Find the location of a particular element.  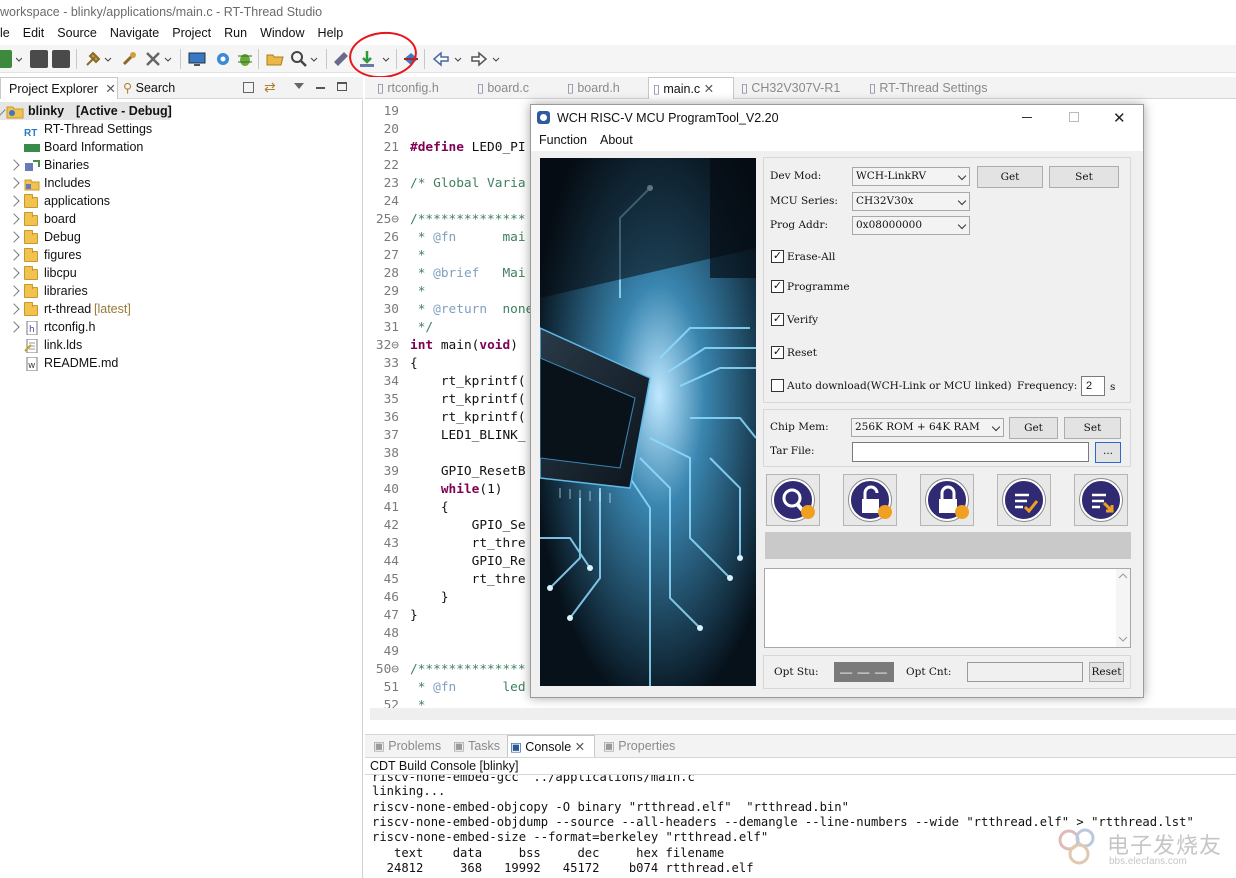

clean-icon is located at coordinates (129, 59).